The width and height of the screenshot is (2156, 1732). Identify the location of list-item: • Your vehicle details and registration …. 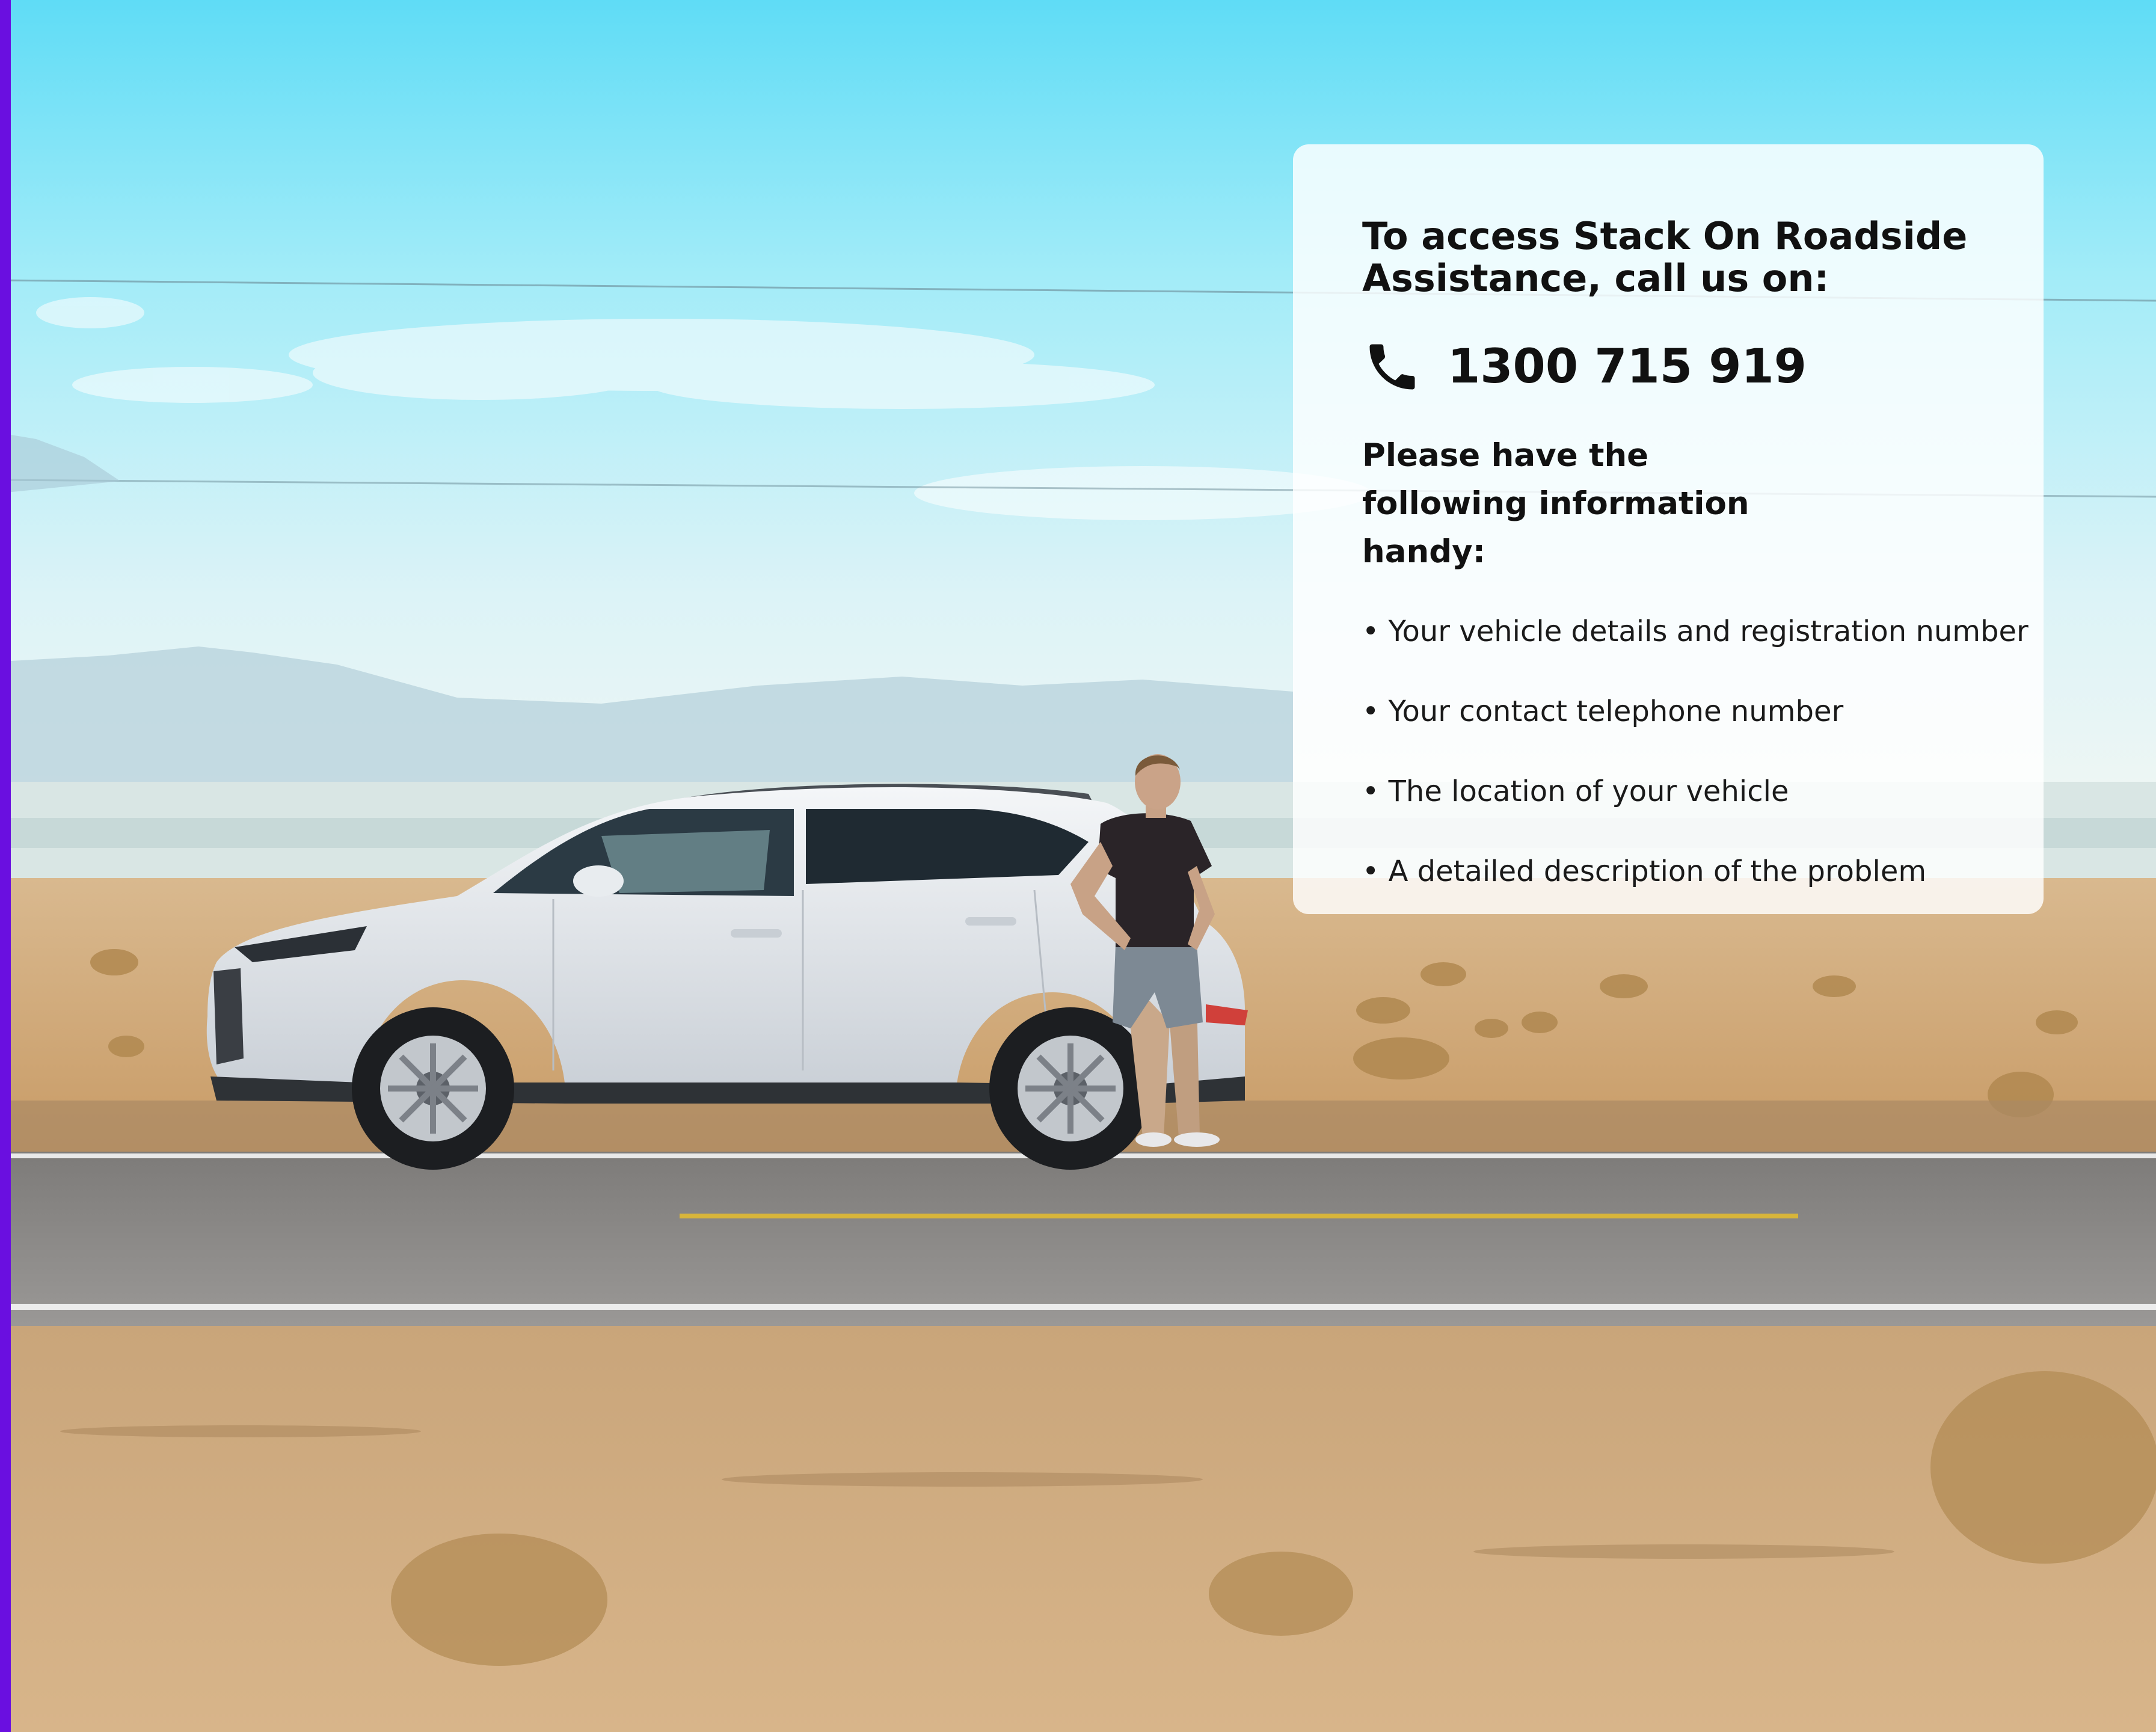
(1695, 631).